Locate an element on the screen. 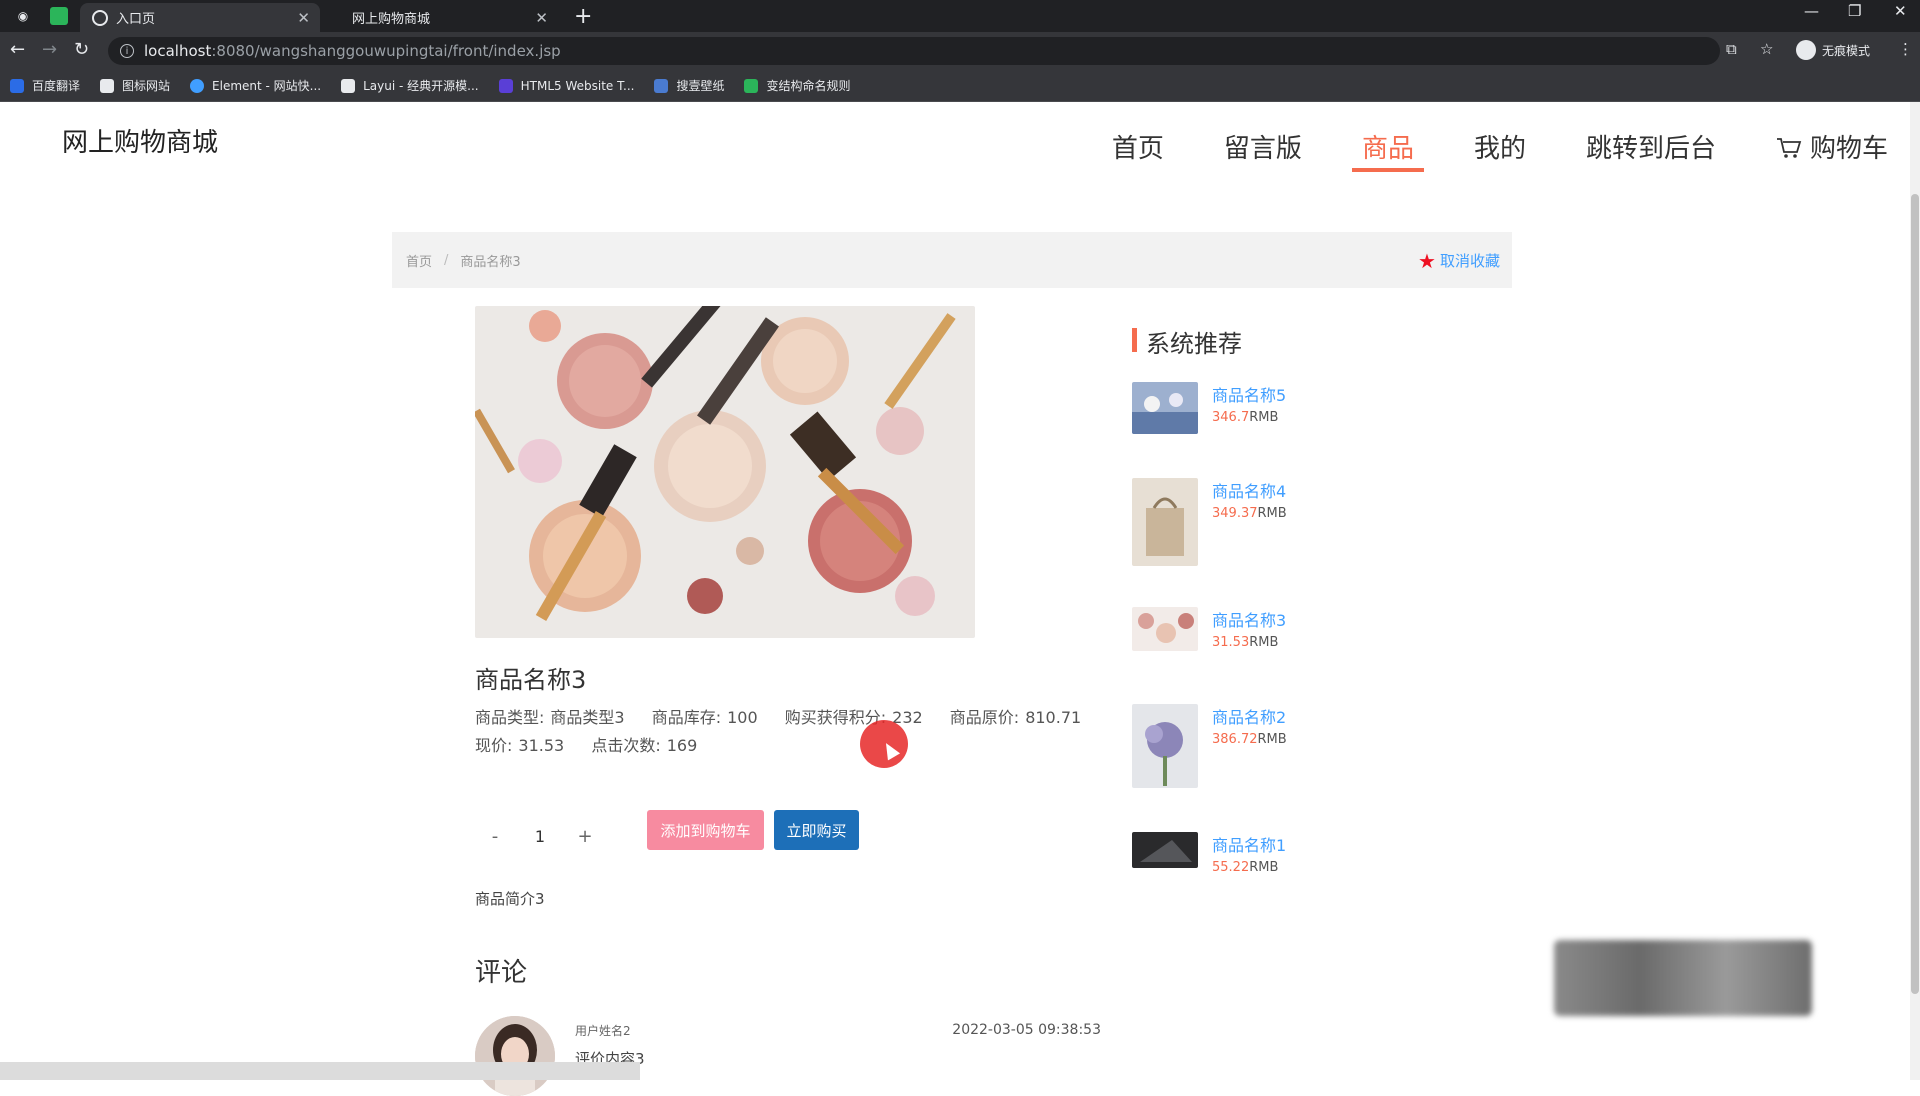 The width and height of the screenshot is (1920, 1096). wallpaper-icon is located at coordinates (661, 85).